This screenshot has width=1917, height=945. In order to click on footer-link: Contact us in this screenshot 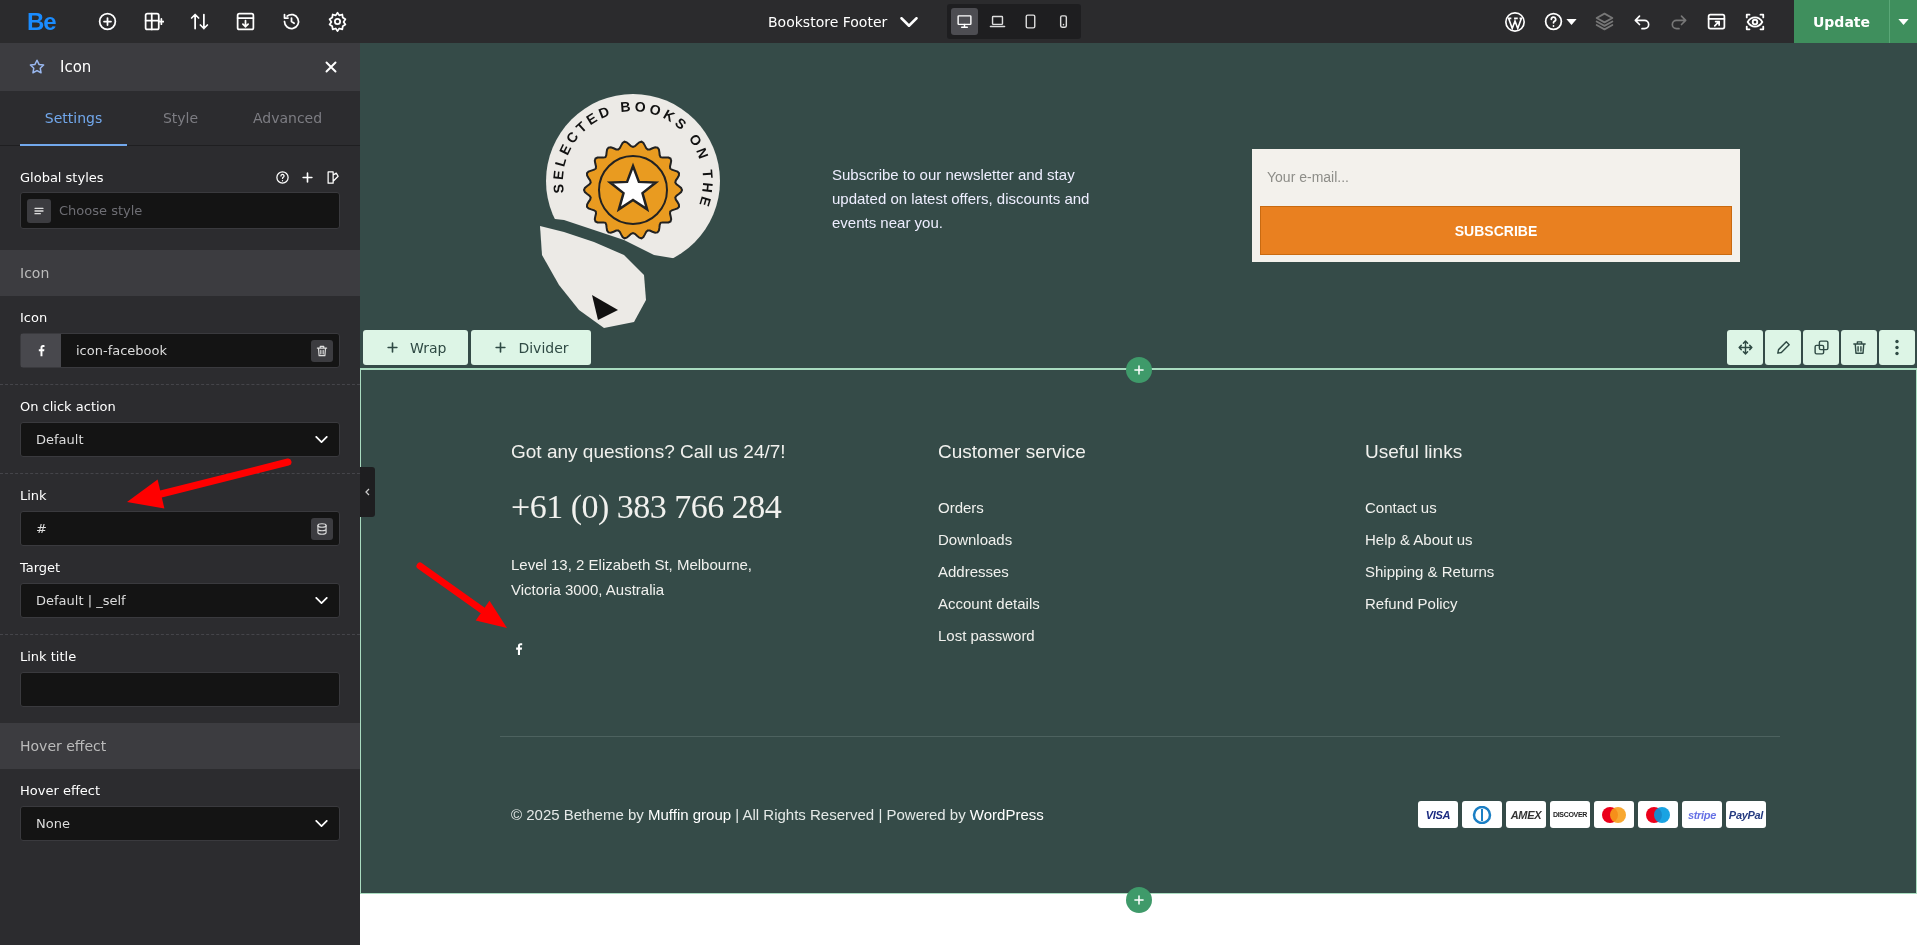, I will do `click(1578, 508)`.